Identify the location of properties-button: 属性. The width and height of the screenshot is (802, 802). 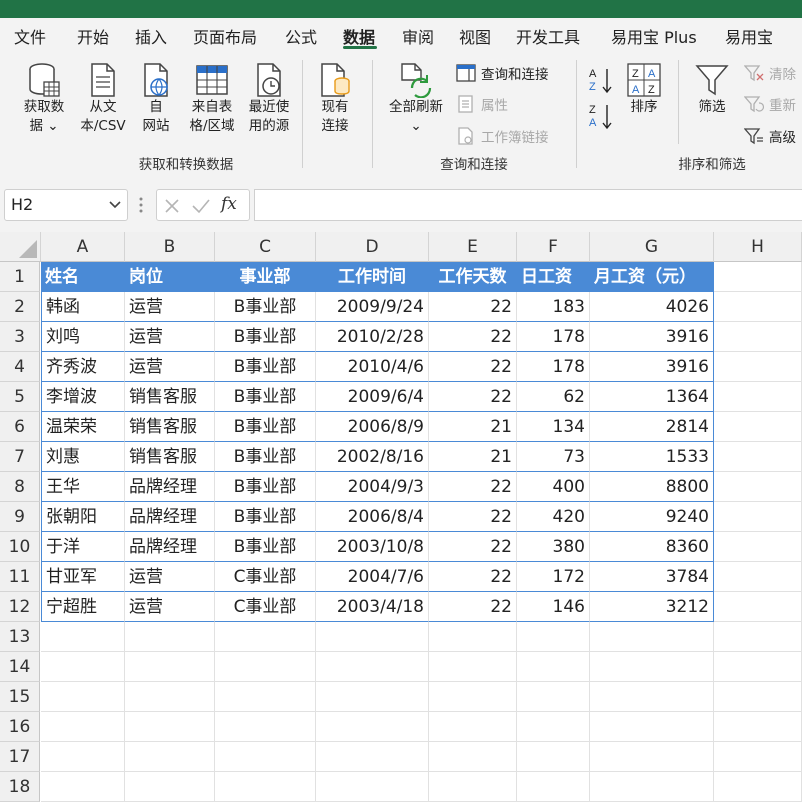
(482, 104).